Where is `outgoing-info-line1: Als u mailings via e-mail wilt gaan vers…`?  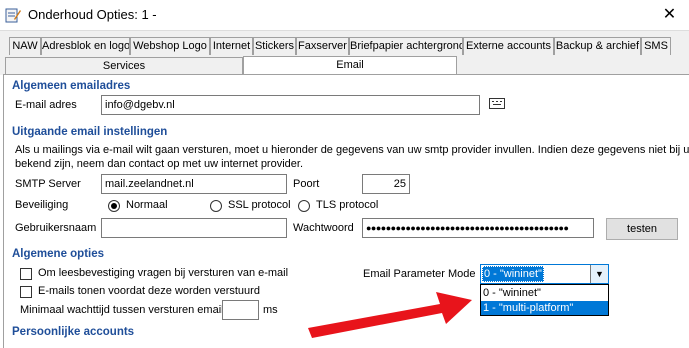 outgoing-info-line1: Als u mailings via e-mail wilt gaan vers… is located at coordinates (352, 150).